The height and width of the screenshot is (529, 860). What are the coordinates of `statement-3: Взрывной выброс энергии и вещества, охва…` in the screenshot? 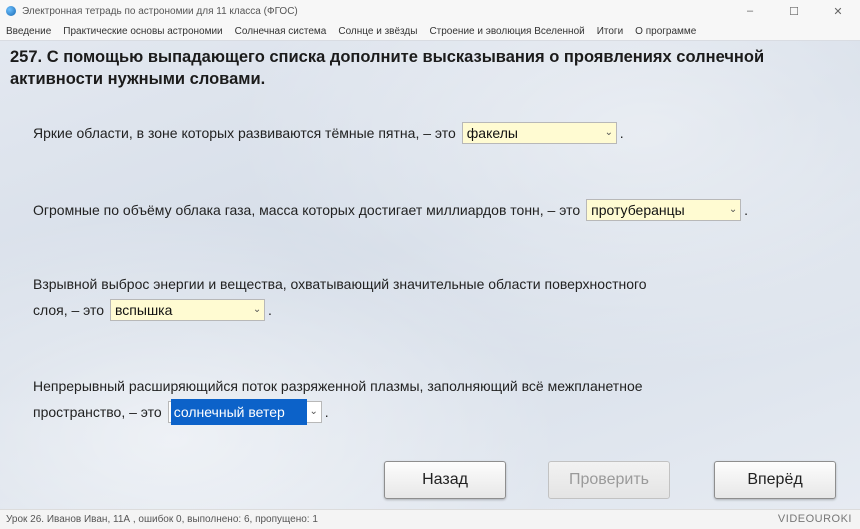 It's located at (340, 297).